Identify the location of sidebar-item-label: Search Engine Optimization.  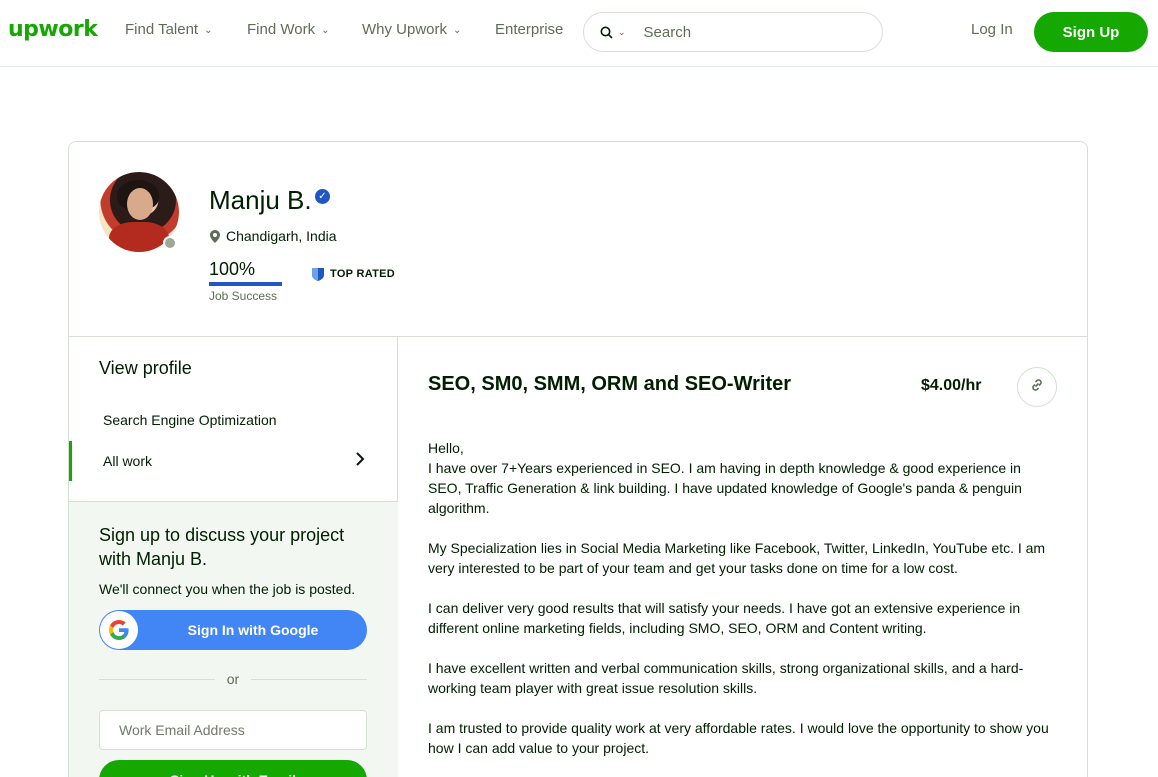
(190, 420).